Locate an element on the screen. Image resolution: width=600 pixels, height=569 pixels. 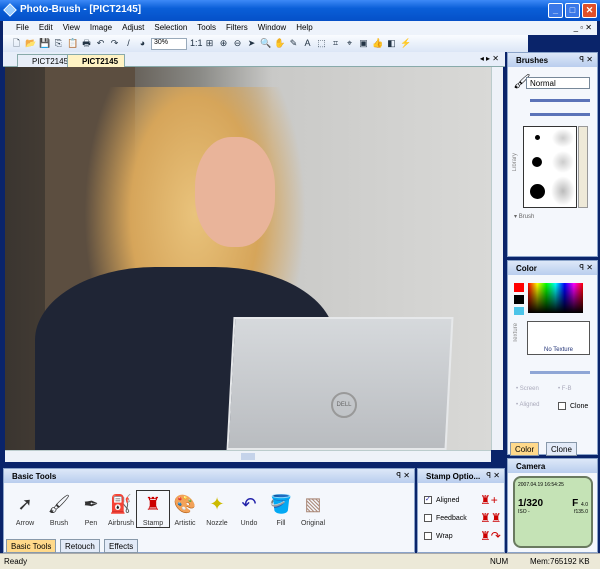
open-icon: 📂 is located at coordinates (30, 43).